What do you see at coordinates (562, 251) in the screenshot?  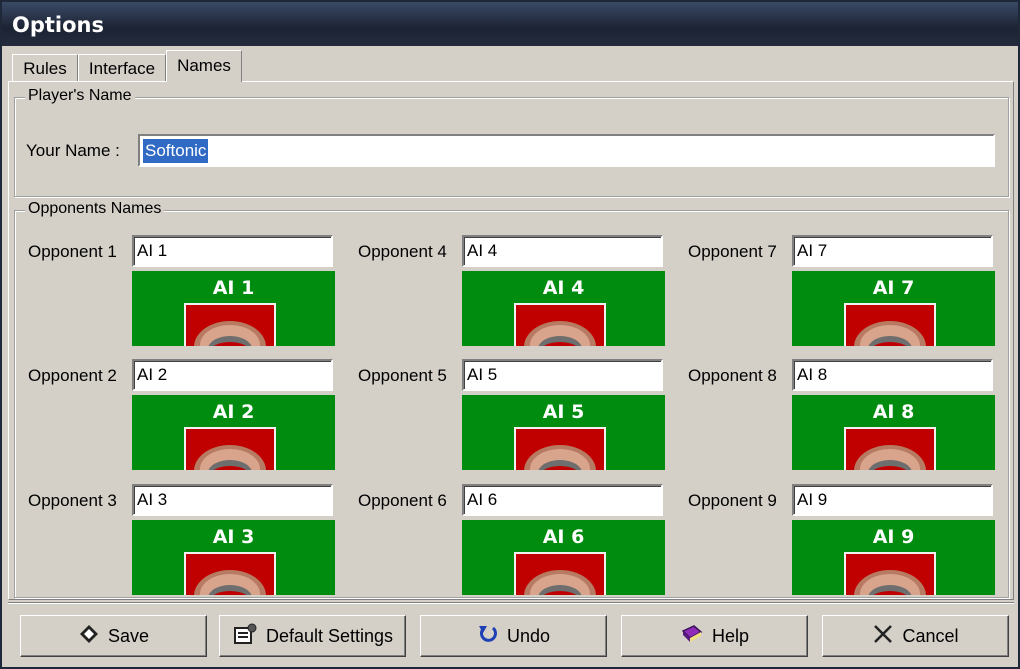 I see `opponent-4-name-input` at bounding box center [562, 251].